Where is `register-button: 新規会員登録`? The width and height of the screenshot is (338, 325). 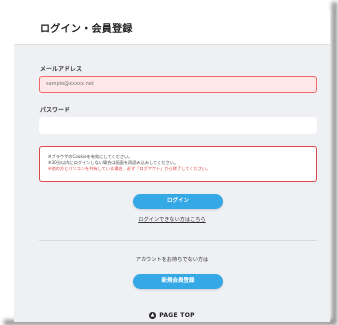
register-button: 新規会員登録 is located at coordinates (178, 281).